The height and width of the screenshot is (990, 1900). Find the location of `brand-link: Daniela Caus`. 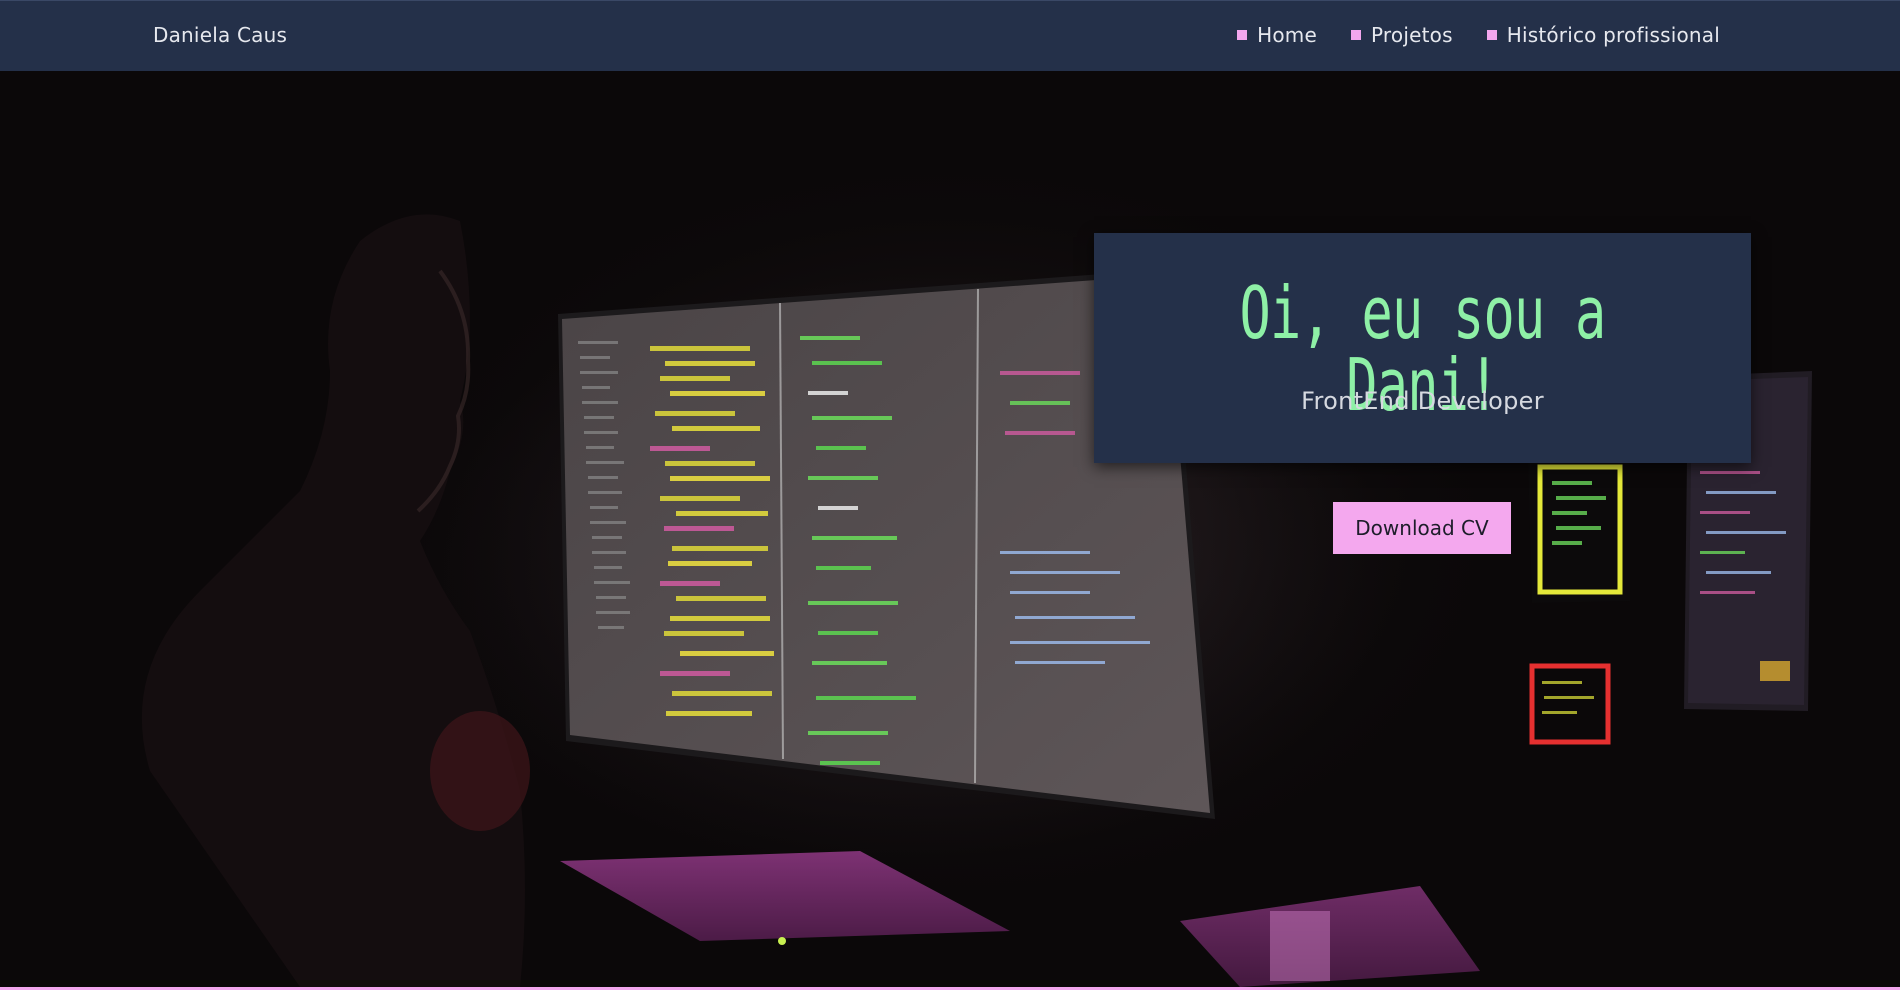

brand-link: Daniela Caus is located at coordinates (220, 35).